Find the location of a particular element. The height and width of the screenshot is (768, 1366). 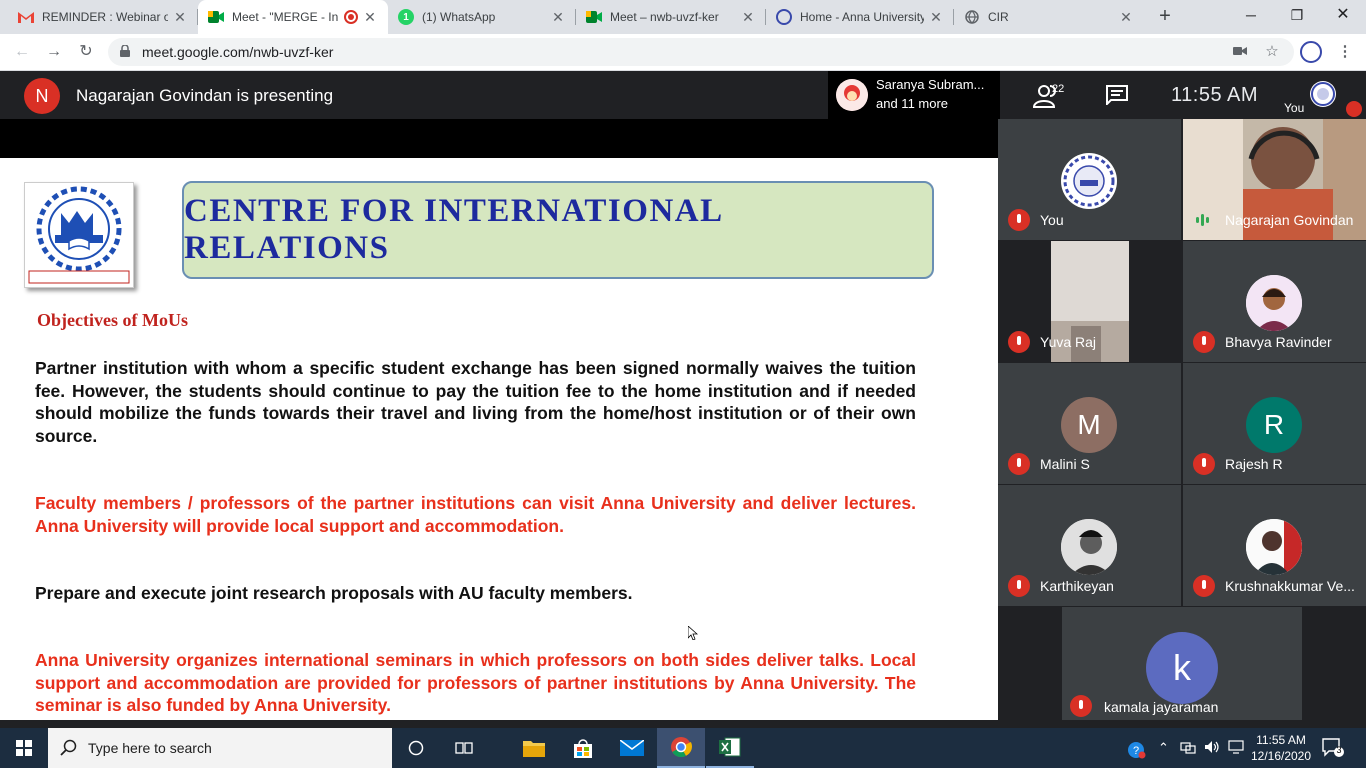

bookmark-star-icon: ☆ is located at coordinates (1272, 52).